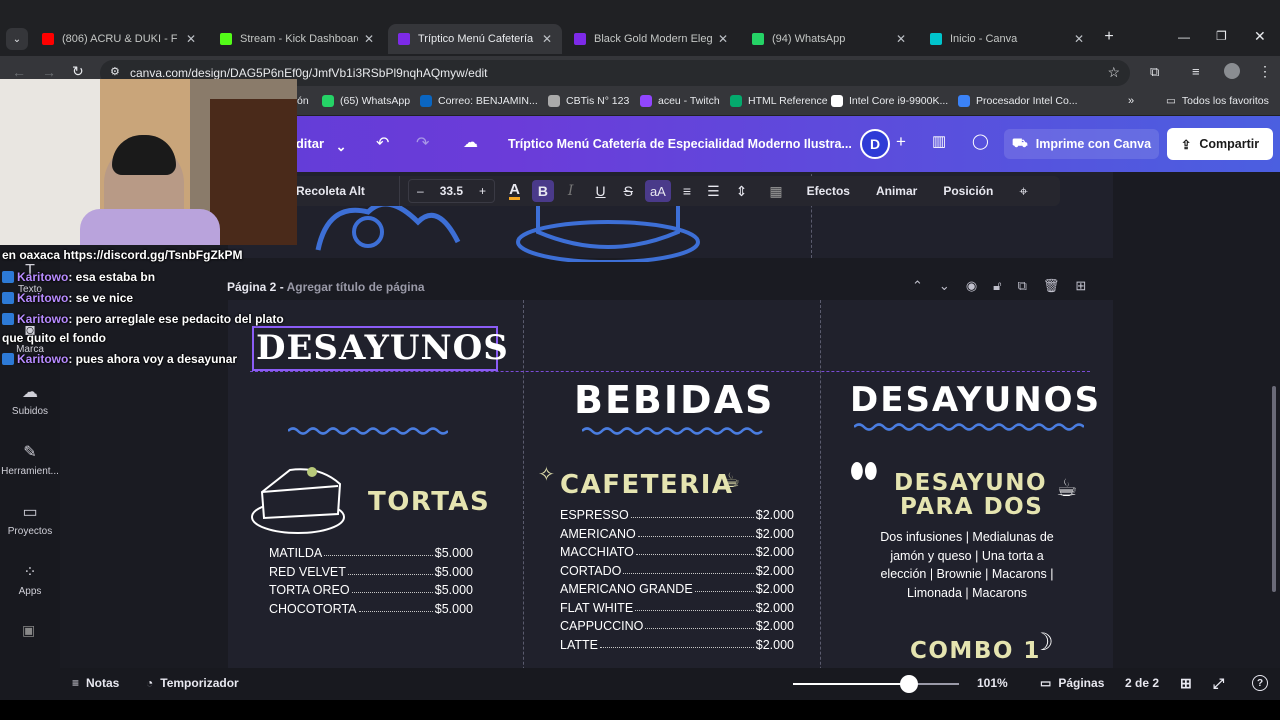  What do you see at coordinates (901, 142) in the screenshot?
I see `add-collaborator-icon: +` at bounding box center [901, 142].